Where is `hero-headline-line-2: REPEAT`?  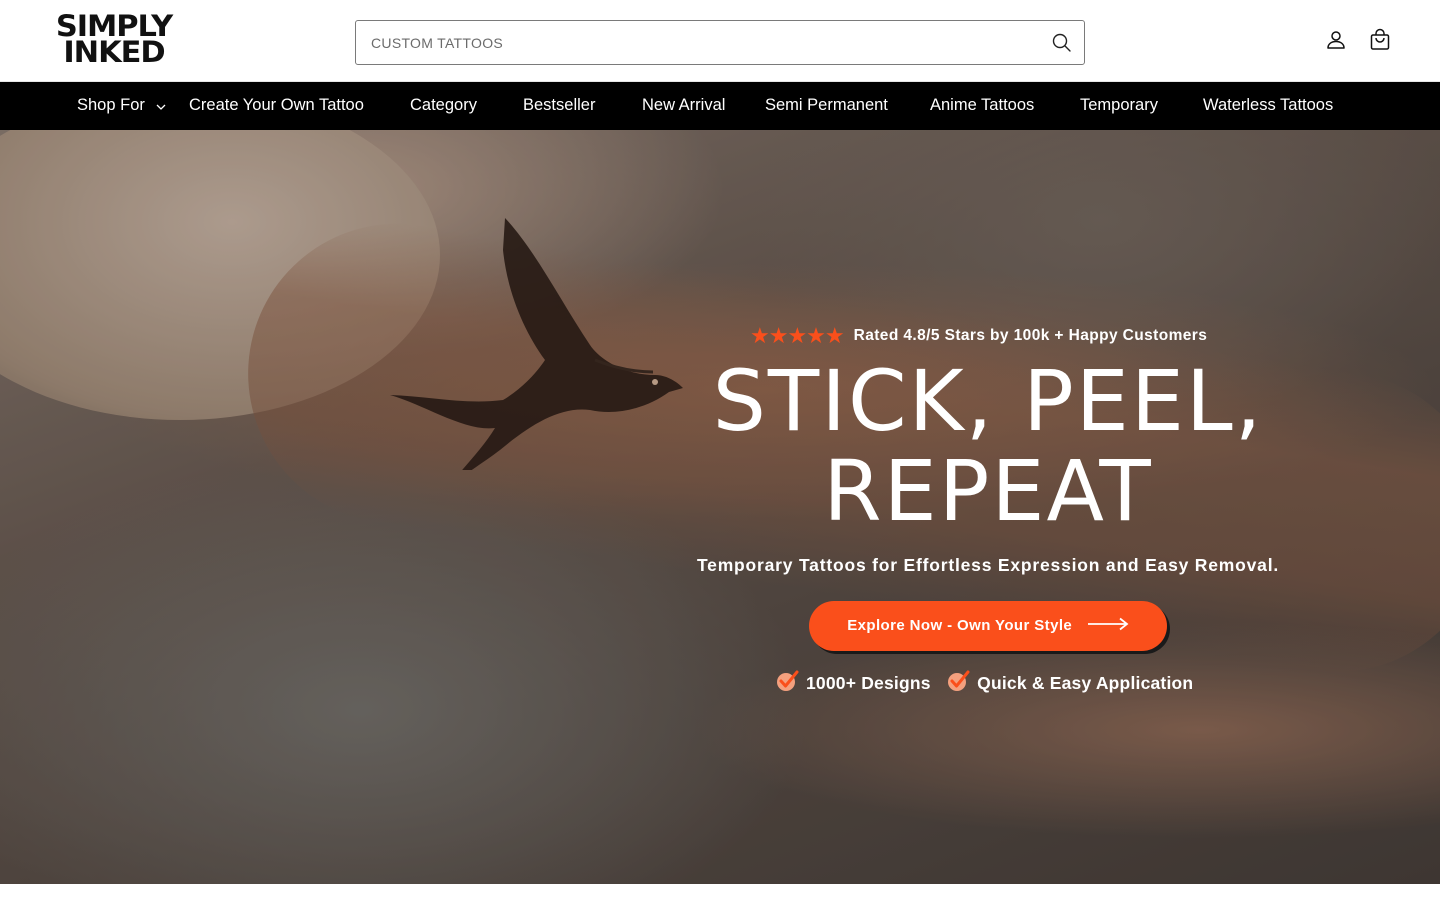
hero-headline-line-2: REPEAT is located at coordinates (988, 491).